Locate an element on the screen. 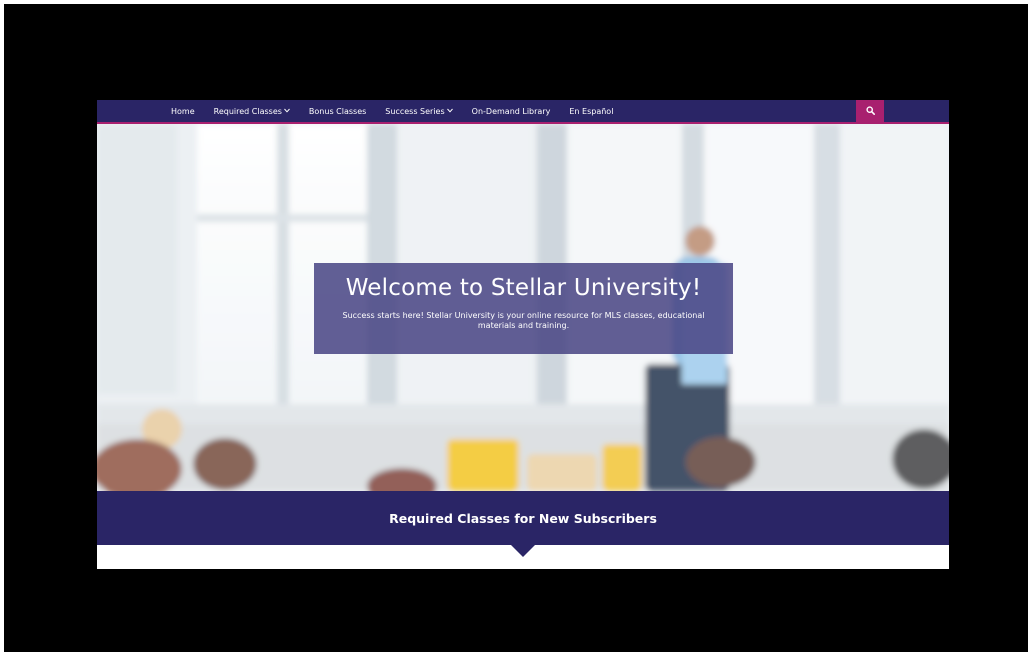 The height and width of the screenshot is (655, 1031). search-icon is located at coordinates (870, 111).